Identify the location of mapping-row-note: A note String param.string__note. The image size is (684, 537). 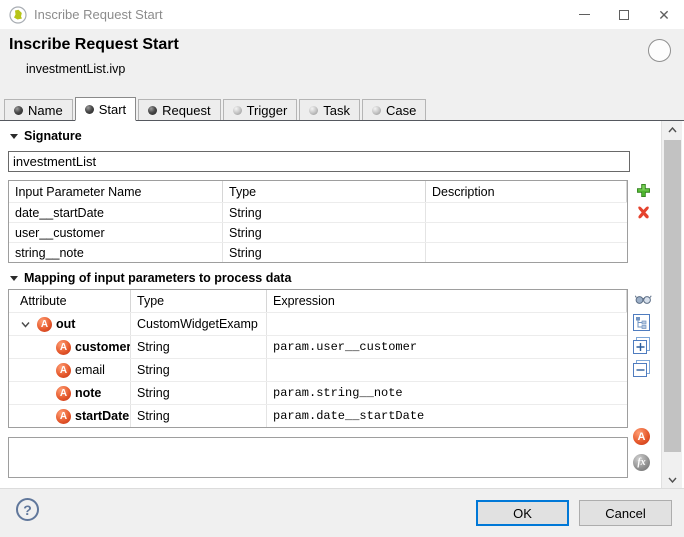
(318, 392).